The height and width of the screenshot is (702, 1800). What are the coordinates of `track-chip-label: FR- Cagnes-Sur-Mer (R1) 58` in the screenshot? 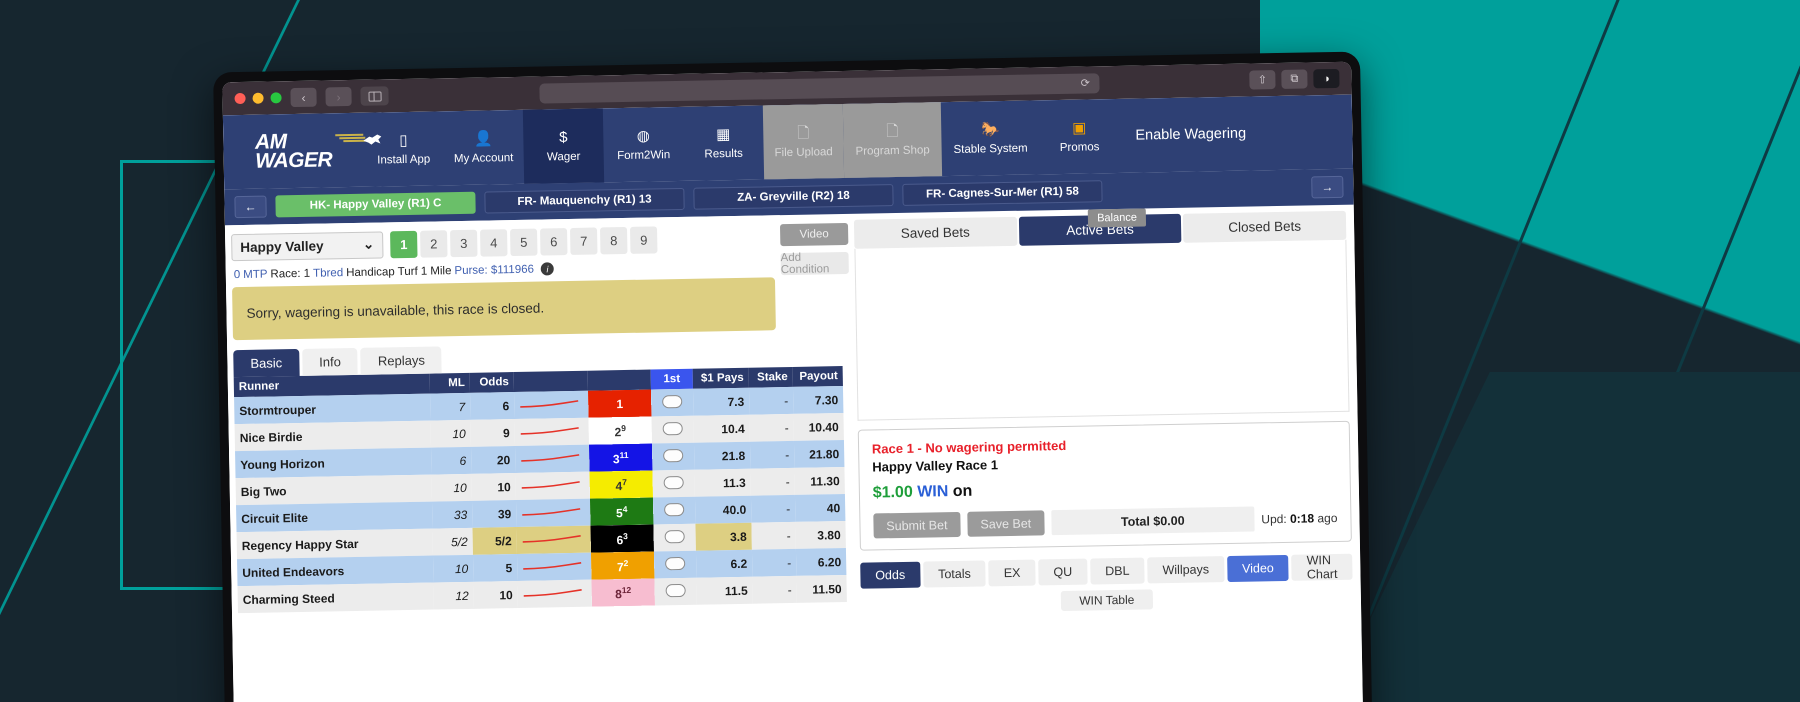 It's located at (1002, 193).